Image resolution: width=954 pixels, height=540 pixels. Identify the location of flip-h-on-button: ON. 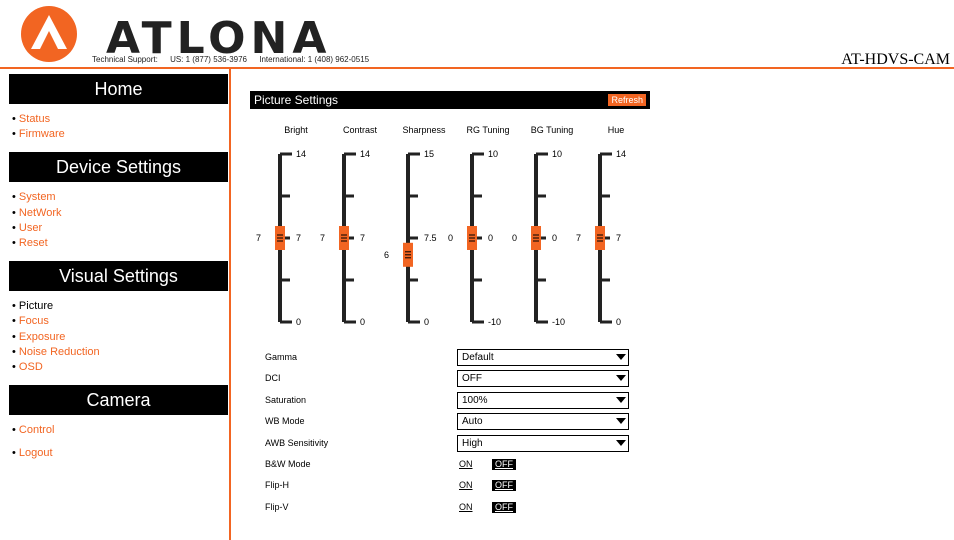
(466, 485).